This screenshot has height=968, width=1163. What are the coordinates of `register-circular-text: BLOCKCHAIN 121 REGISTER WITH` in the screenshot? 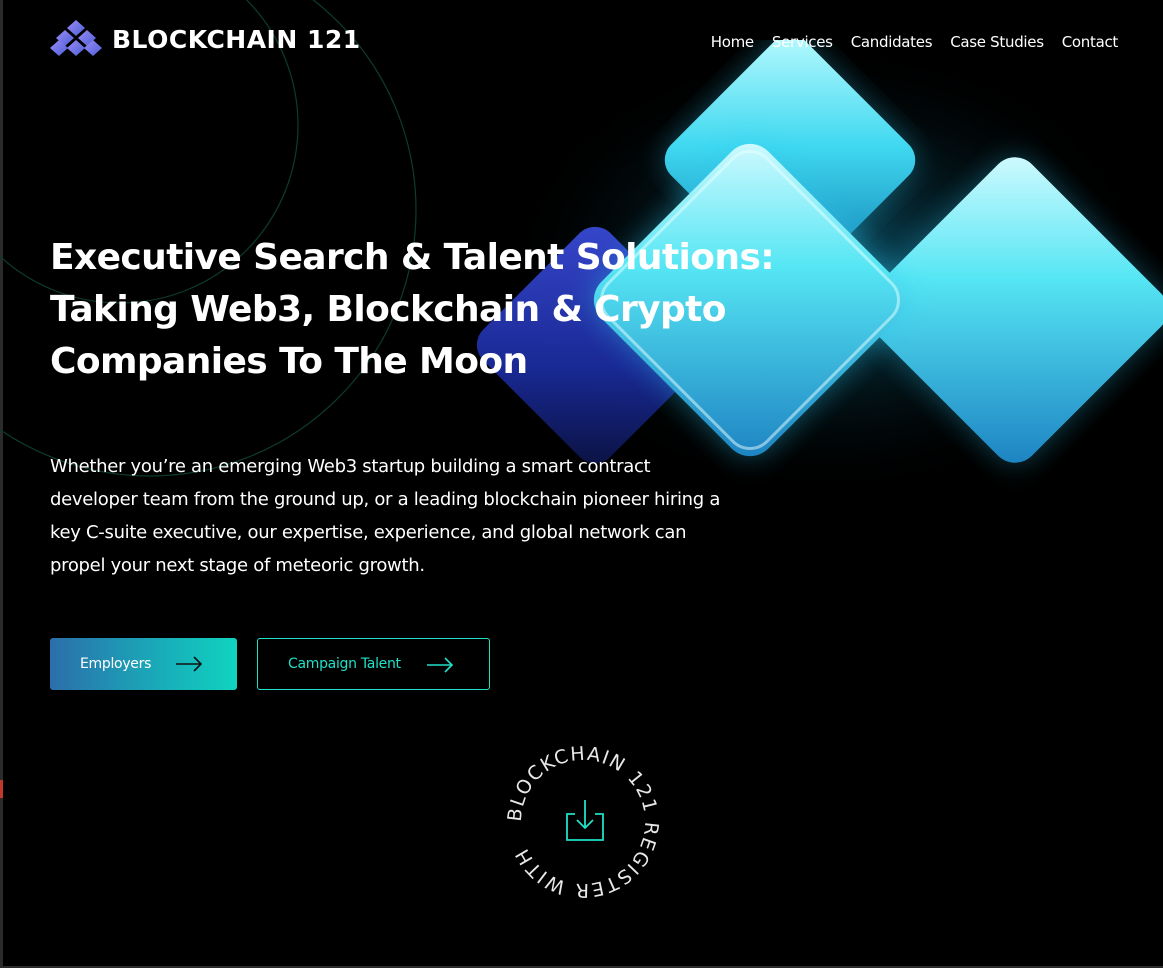 It's located at (583, 822).